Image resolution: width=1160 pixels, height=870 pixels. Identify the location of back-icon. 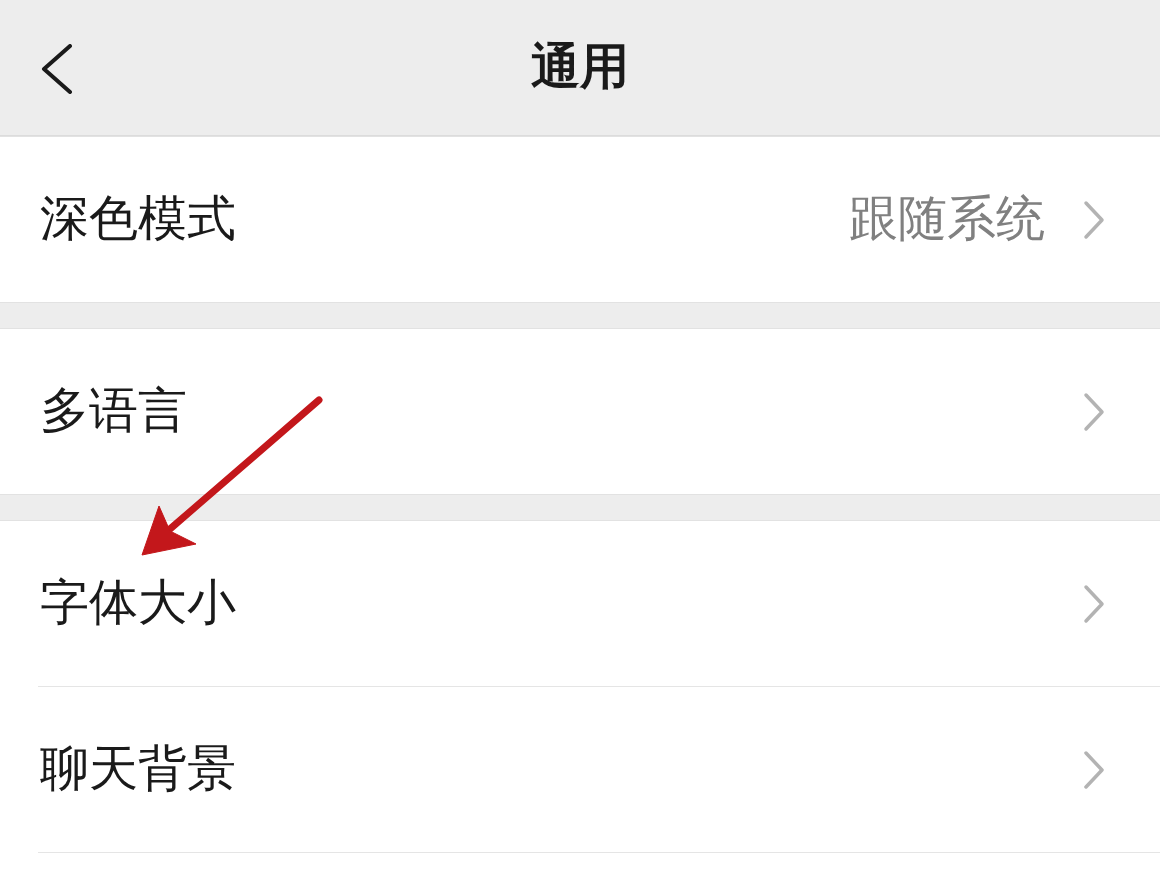
(57, 69).